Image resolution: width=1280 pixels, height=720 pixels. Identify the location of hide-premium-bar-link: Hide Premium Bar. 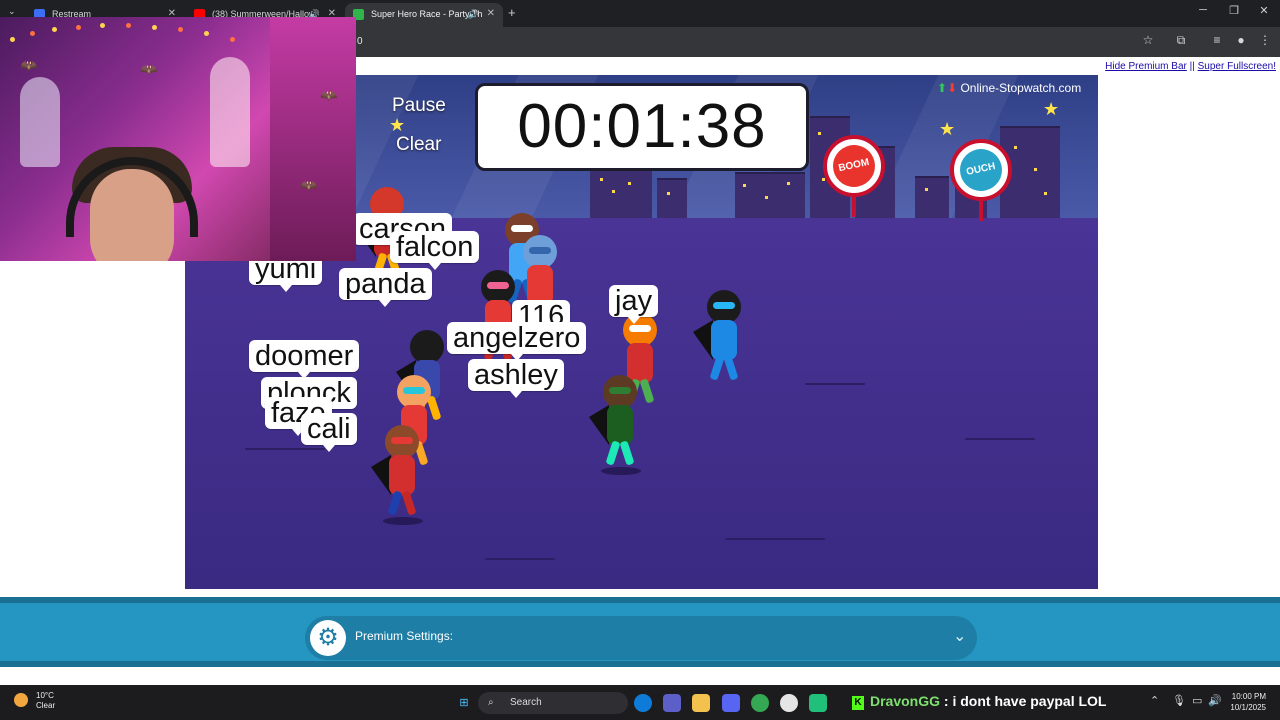
(1146, 66).